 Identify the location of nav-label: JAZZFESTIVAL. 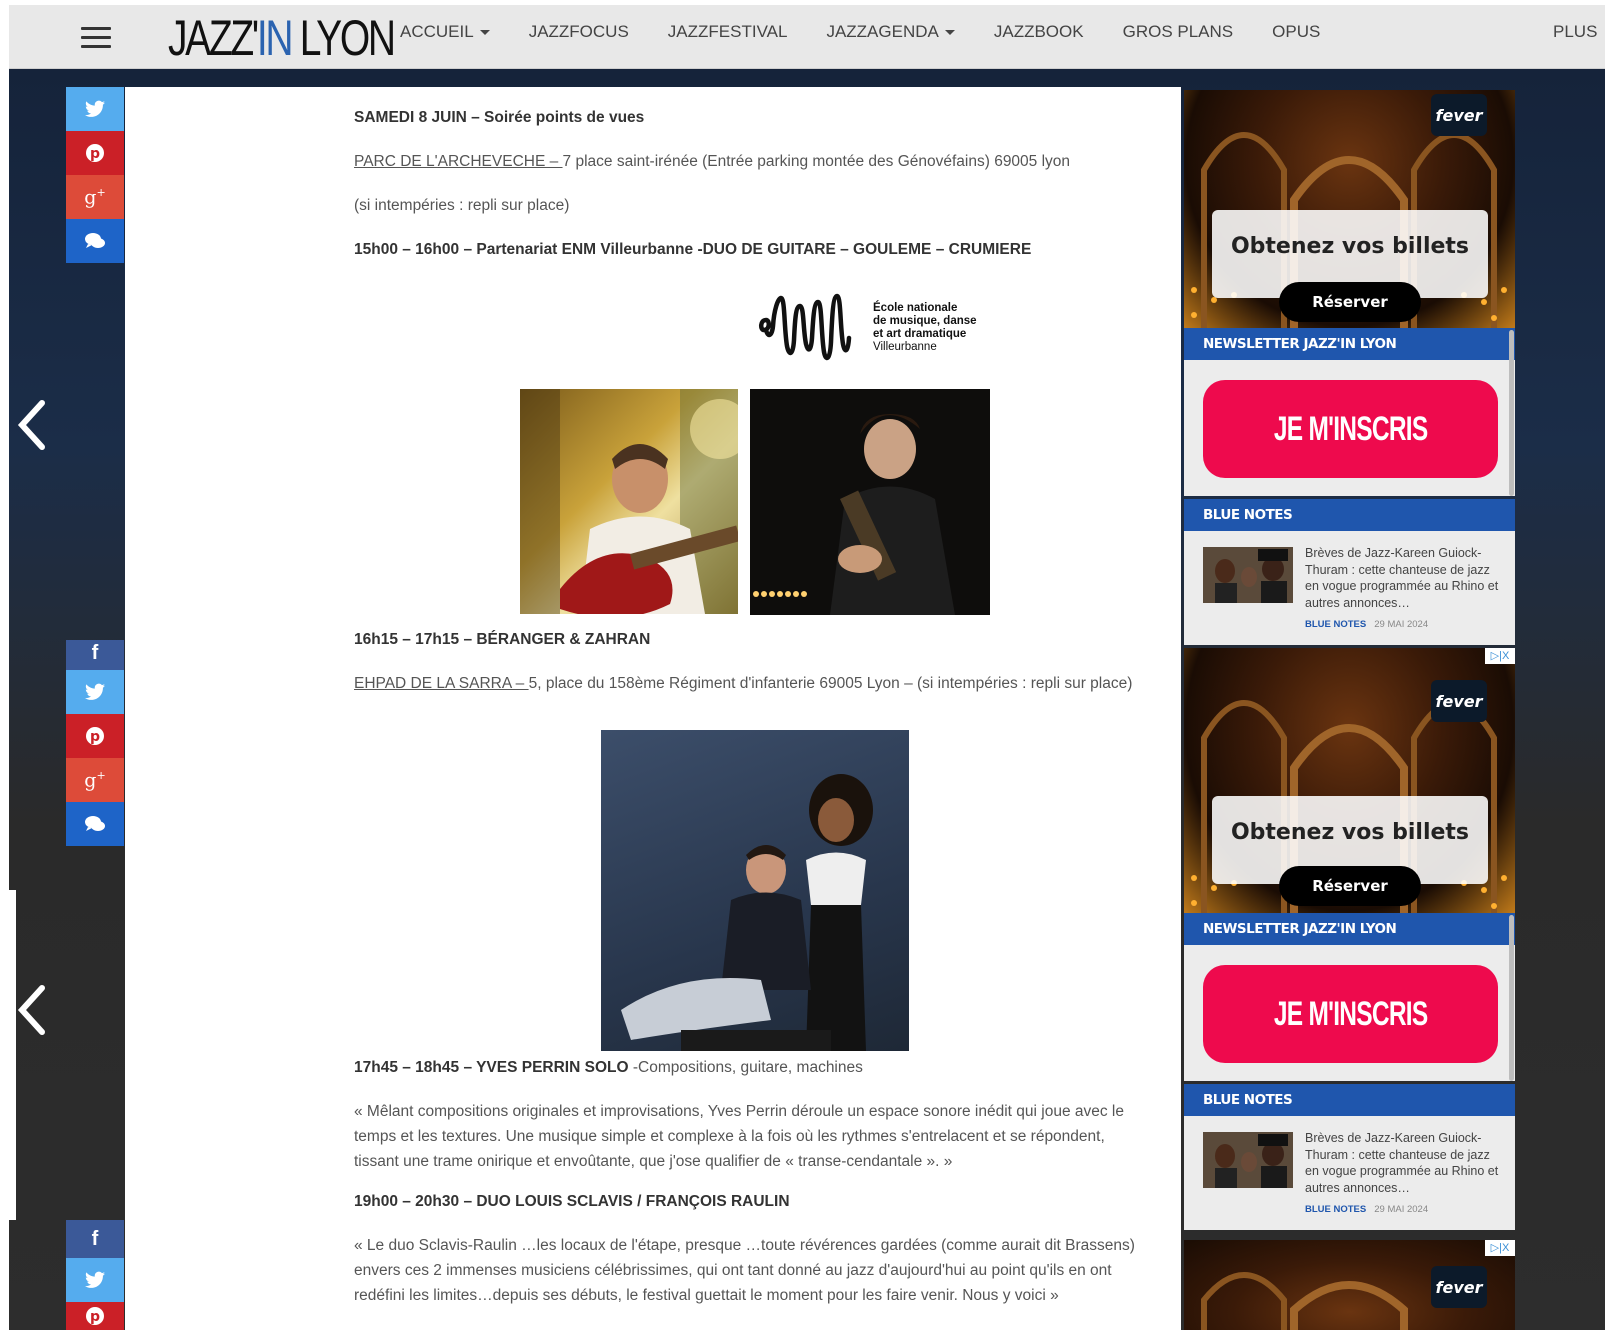
(727, 31).